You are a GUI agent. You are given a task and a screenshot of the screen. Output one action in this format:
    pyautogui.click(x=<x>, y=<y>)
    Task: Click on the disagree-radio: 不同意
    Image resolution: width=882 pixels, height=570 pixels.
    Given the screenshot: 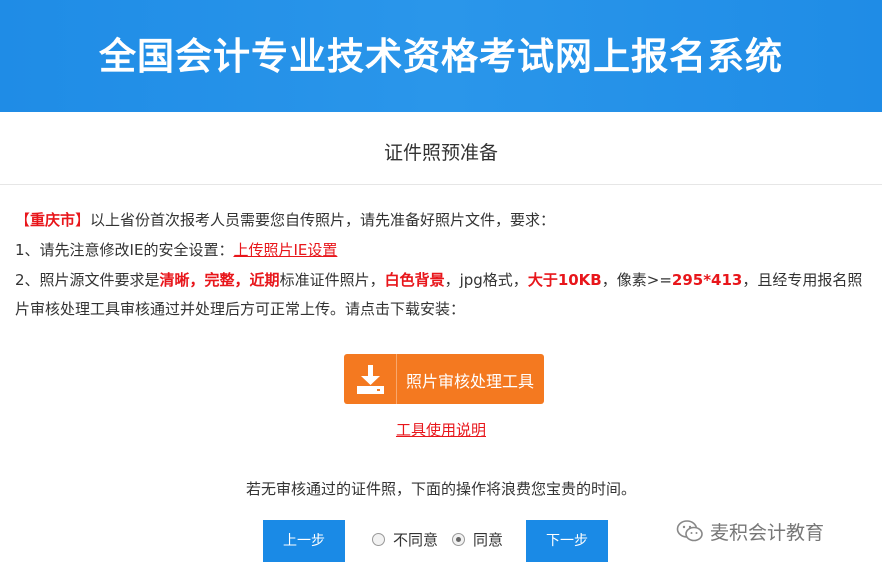 What is the action you would take?
    pyautogui.click(x=405, y=539)
    